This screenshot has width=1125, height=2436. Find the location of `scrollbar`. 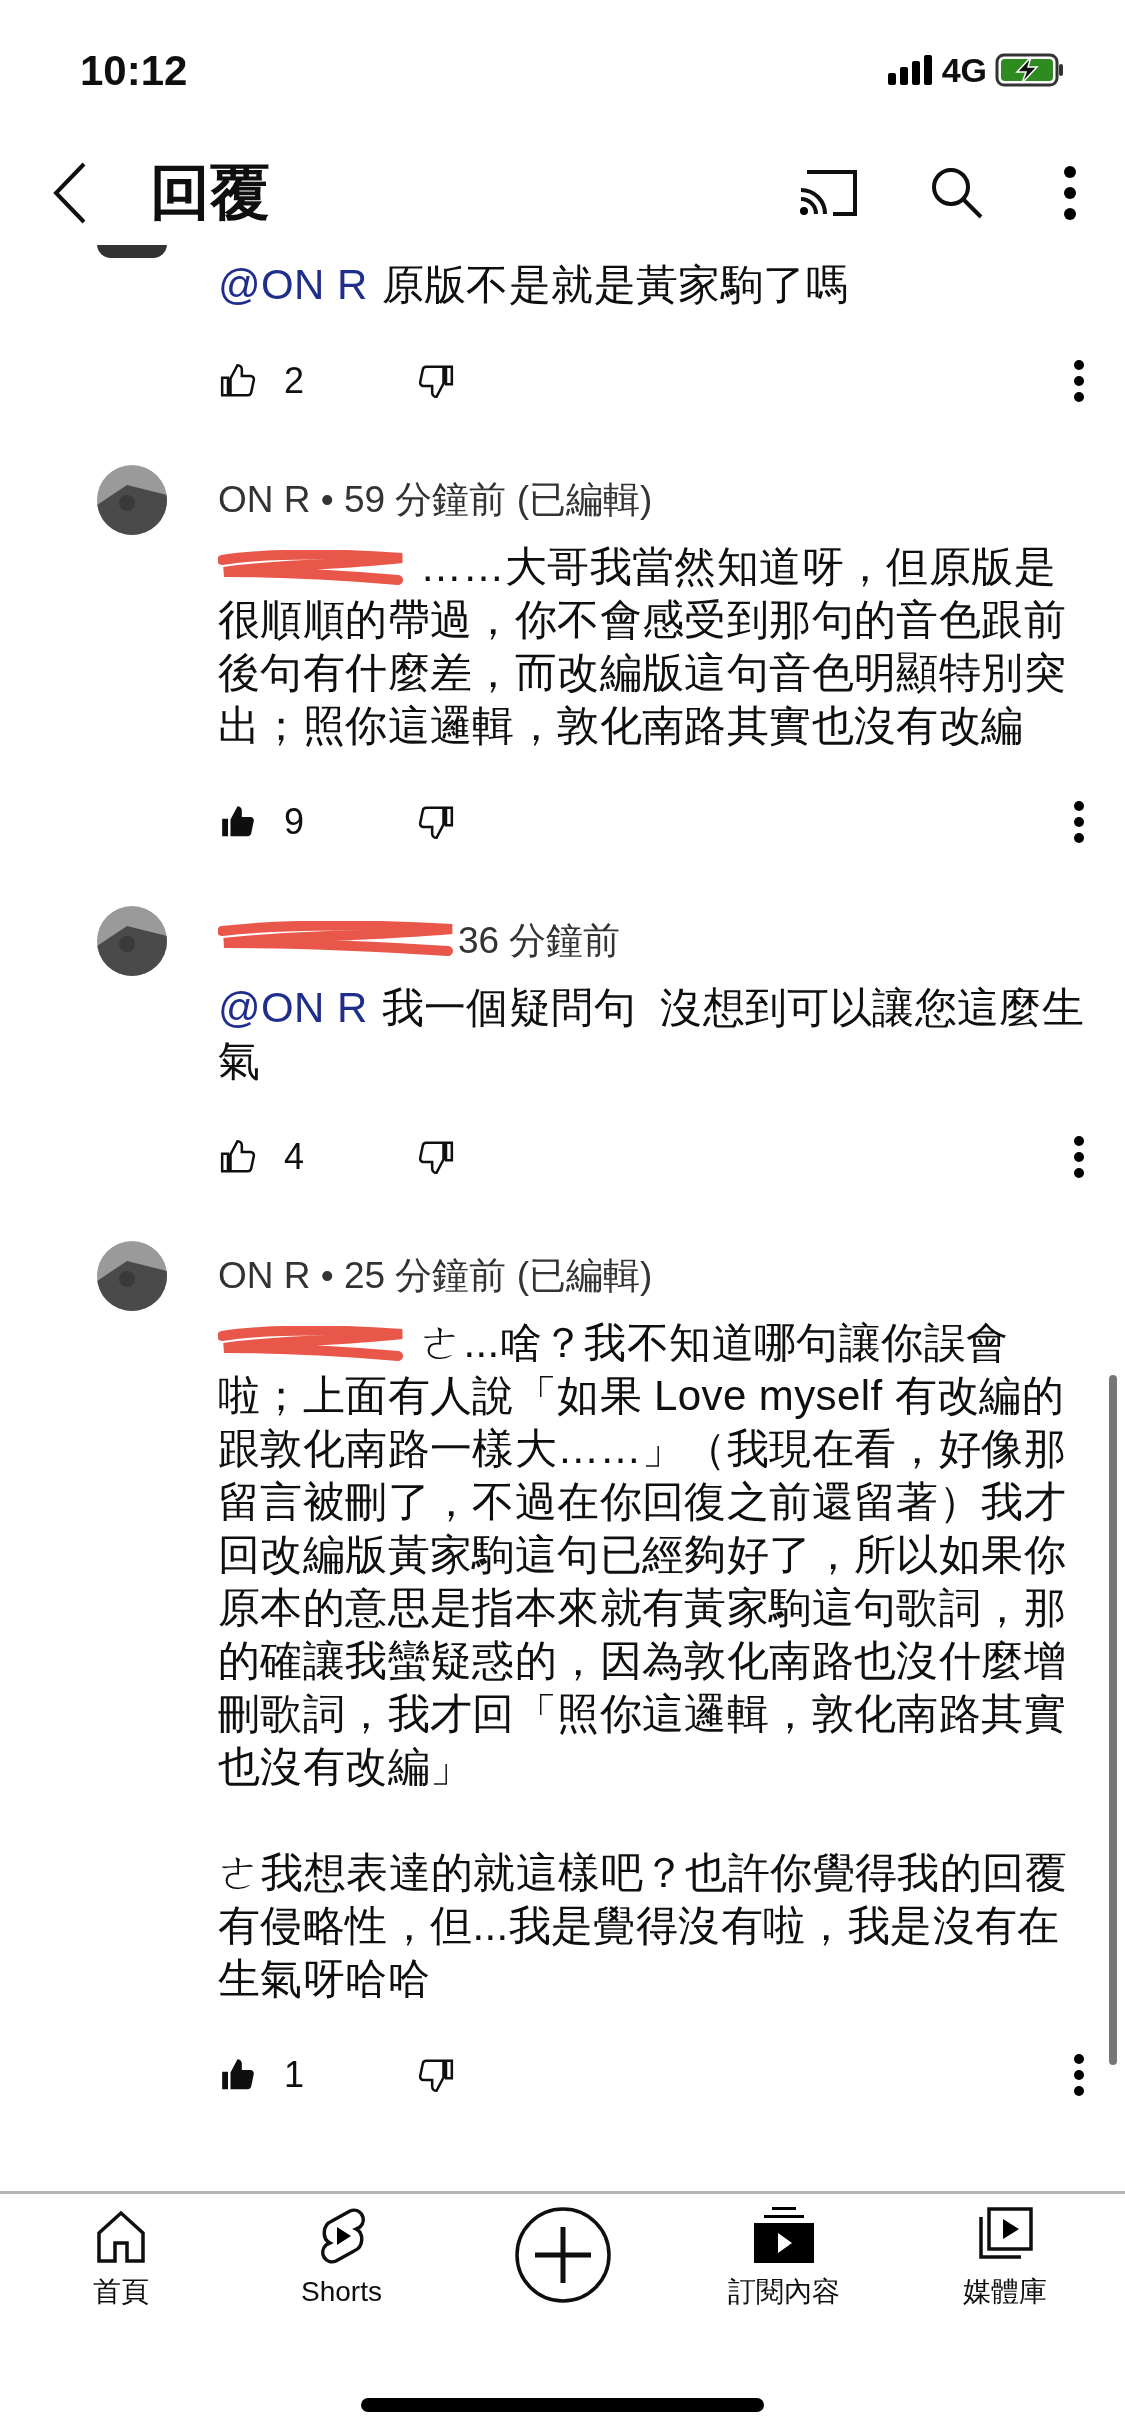

scrollbar is located at coordinates (1113, 1720).